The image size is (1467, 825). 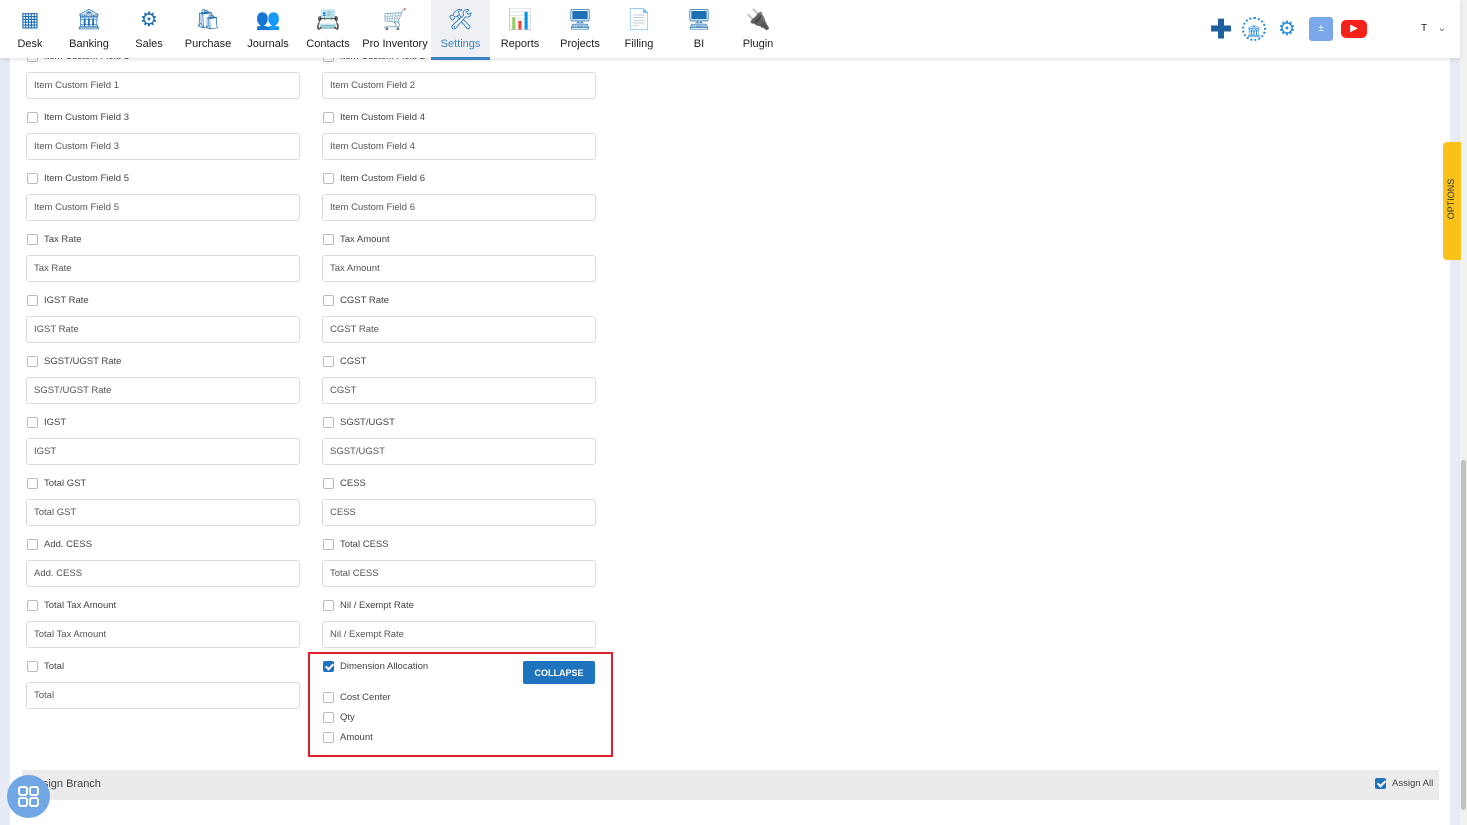 I want to click on field-checkbox: CGST Rate, so click(x=356, y=300).